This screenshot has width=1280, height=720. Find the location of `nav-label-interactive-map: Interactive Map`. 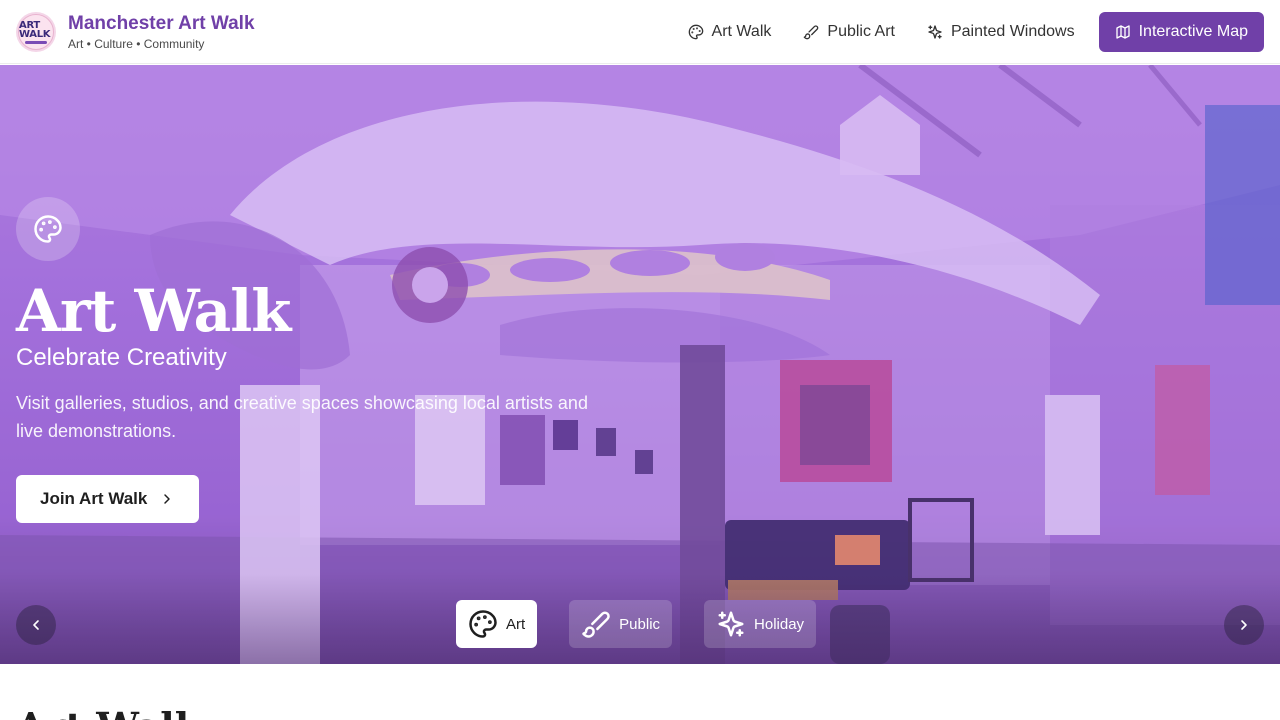

nav-label-interactive-map: Interactive Map is located at coordinates (1193, 31).